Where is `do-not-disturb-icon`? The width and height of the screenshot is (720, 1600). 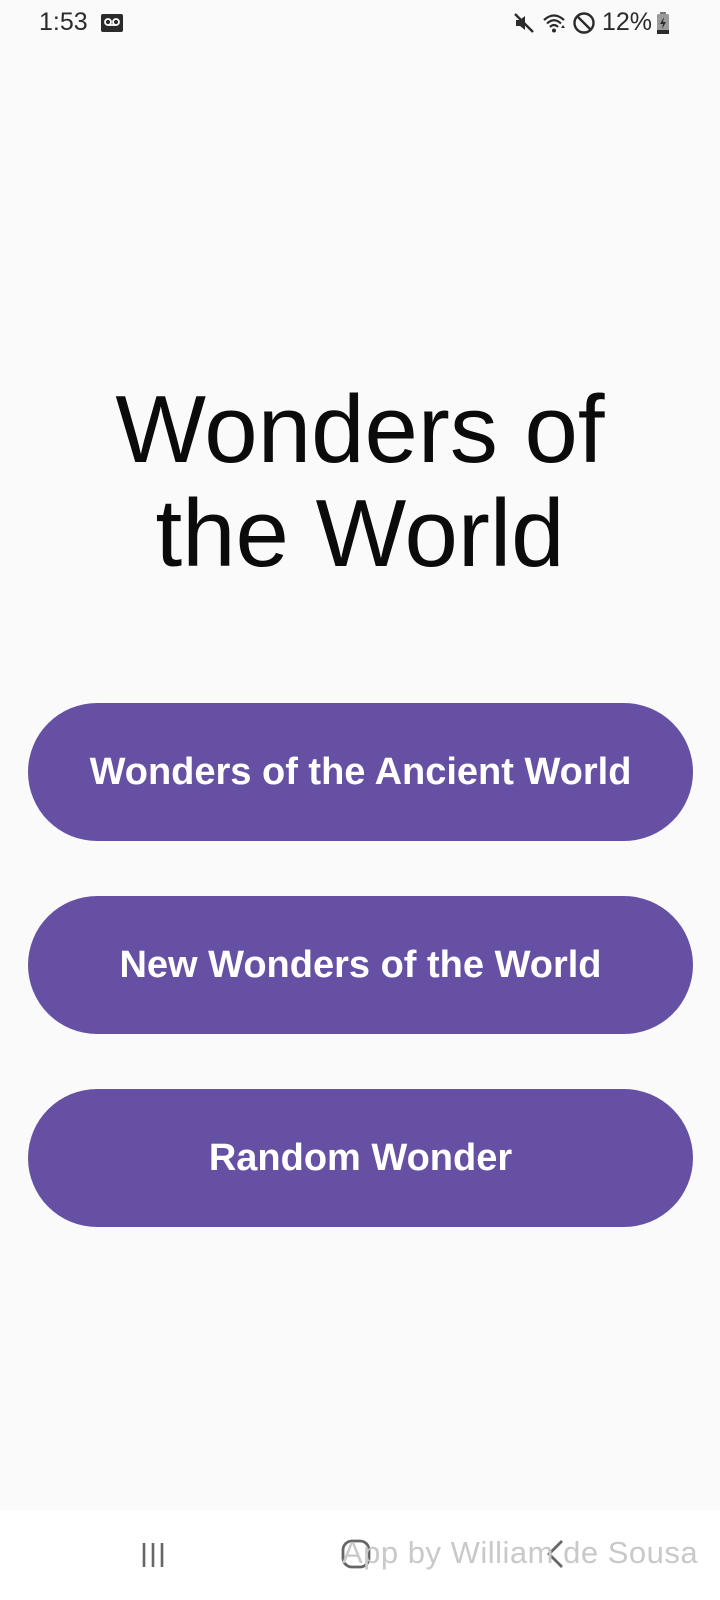
do-not-disturb-icon is located at coordinates (584, 23).